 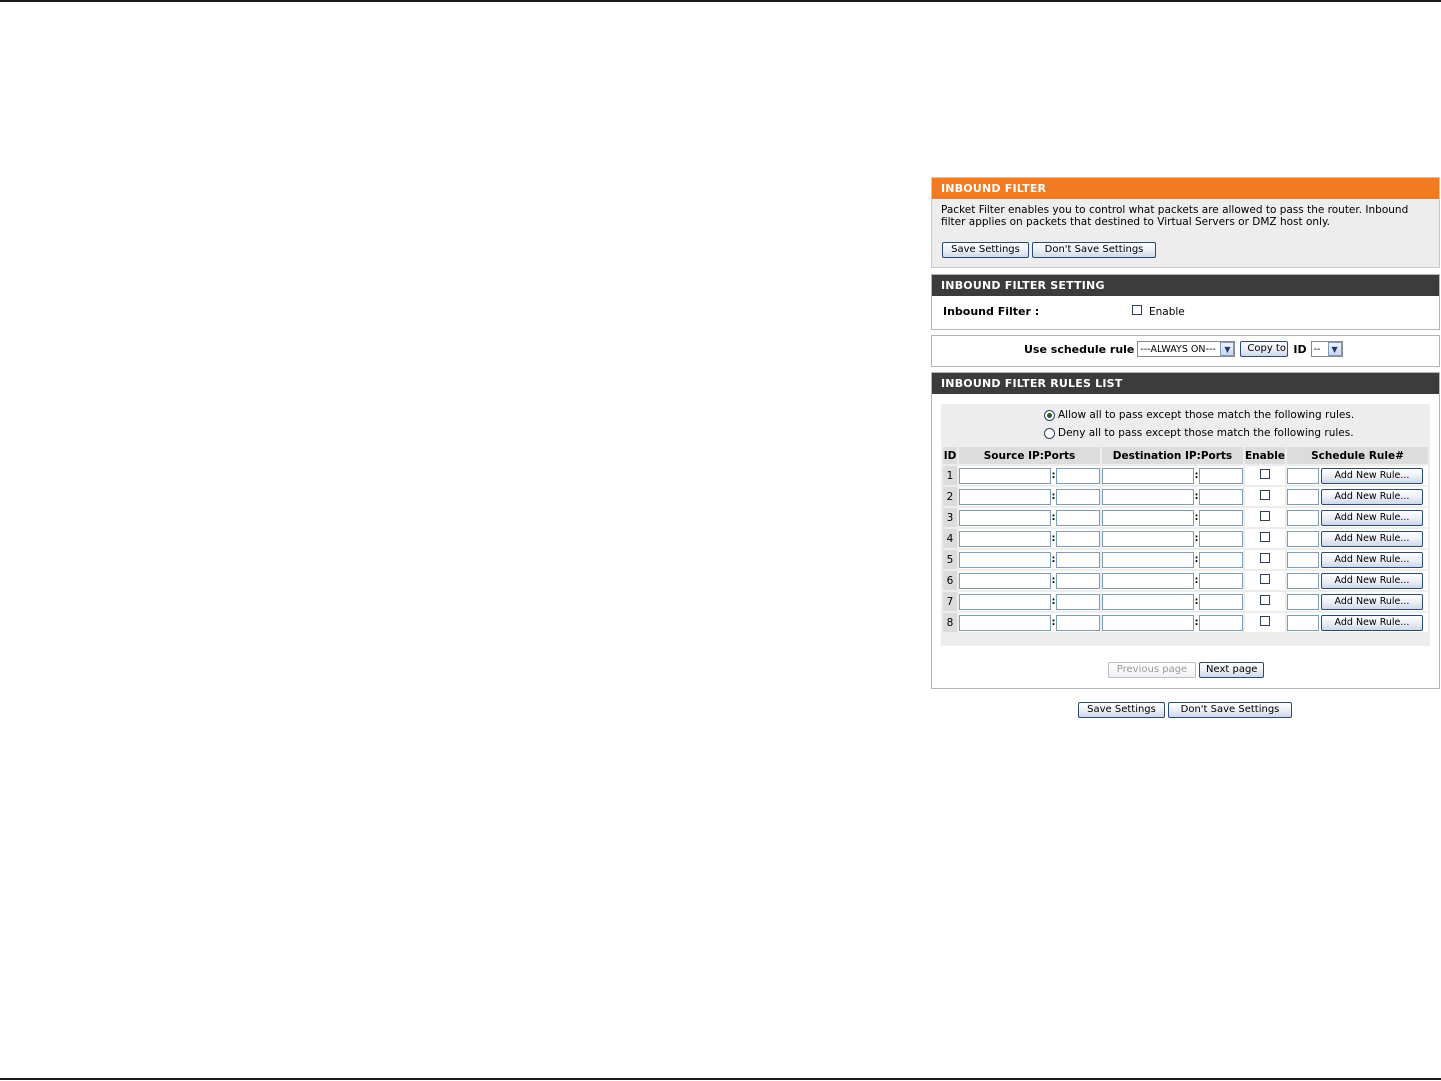 What do you see at coordinates (1317, 349) in the screenshot?
I see `id-select-value: --` at bounding box center [1317, 349].